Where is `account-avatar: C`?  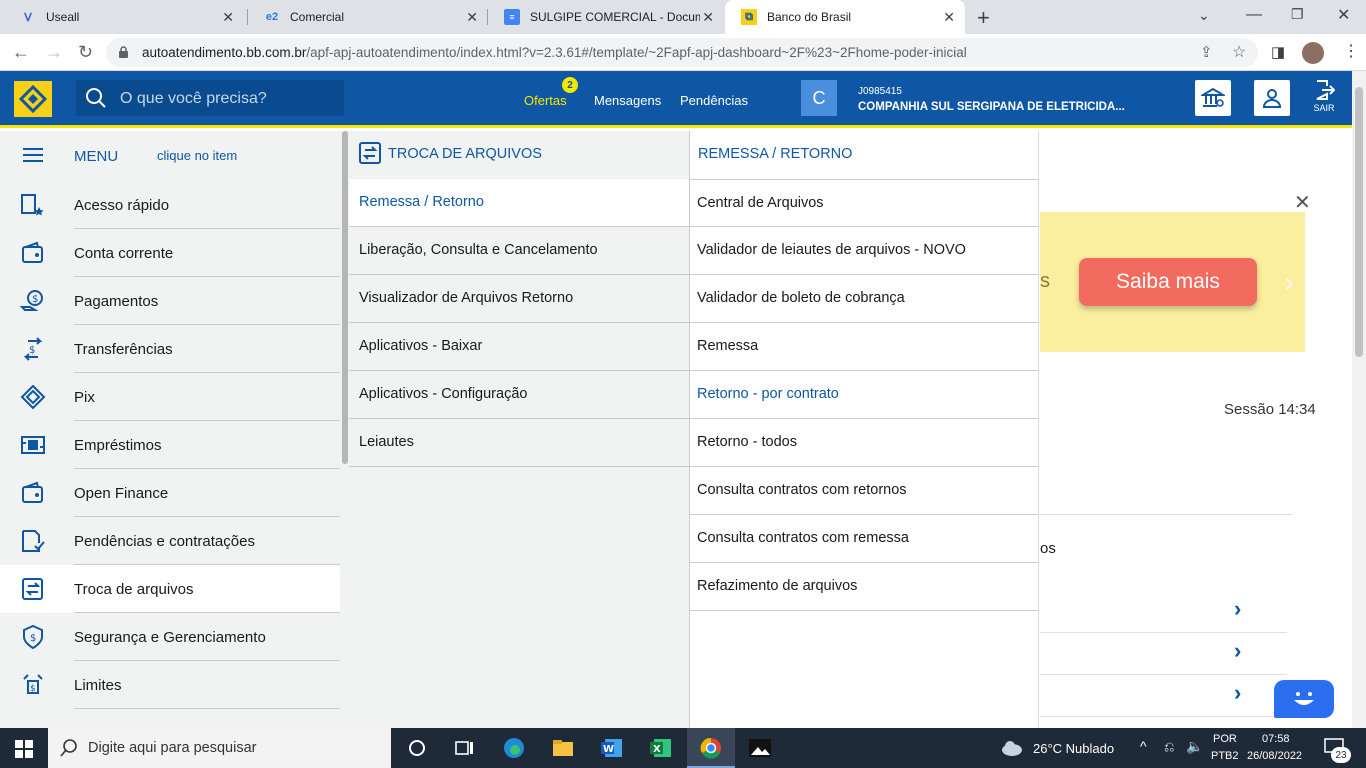 account-avatar: C is located at coordinates (819, 98).